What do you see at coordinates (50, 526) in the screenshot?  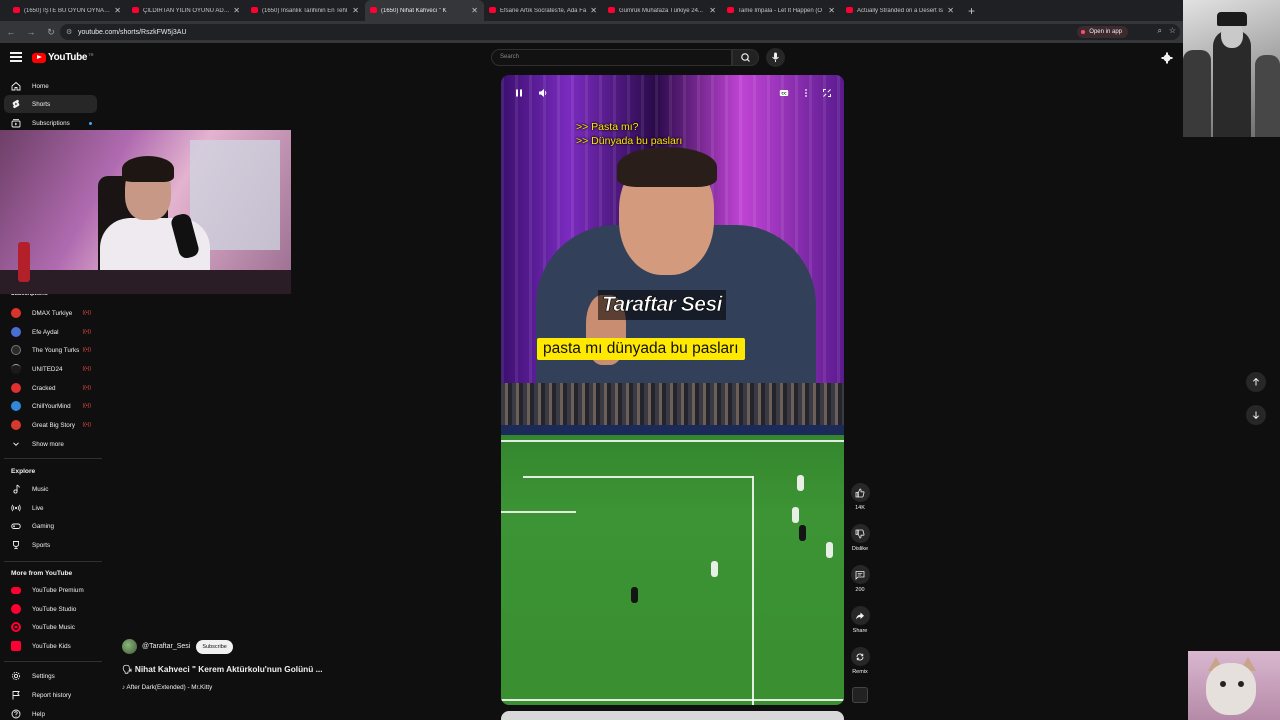 I see `sidebar-item-gaming: Gaming` at bounding box center [50, 526].